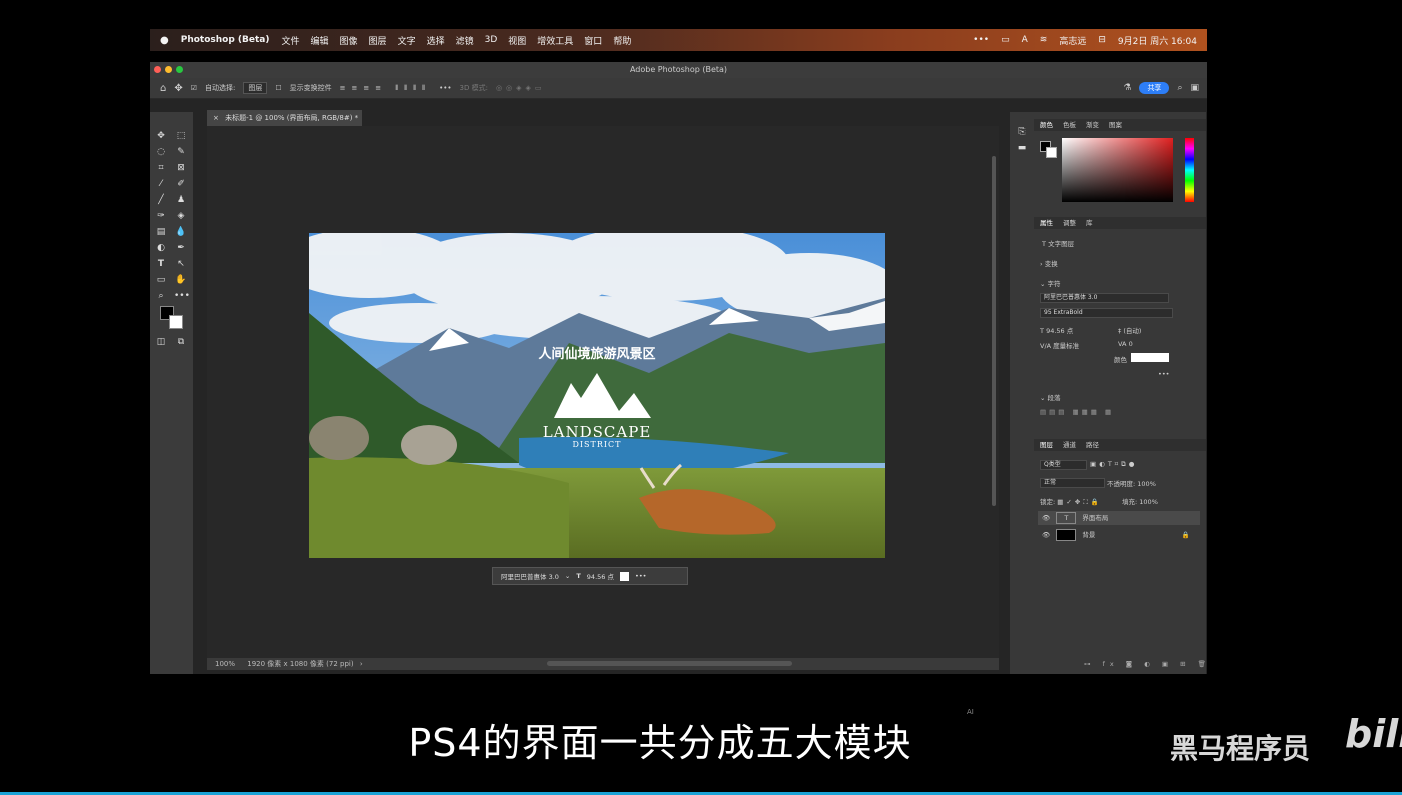 The height and width of the screenshot is (795, 1402). I want to click on layer-filter-icons: ▣◐T⌑⧉●, so click(1113, 464).